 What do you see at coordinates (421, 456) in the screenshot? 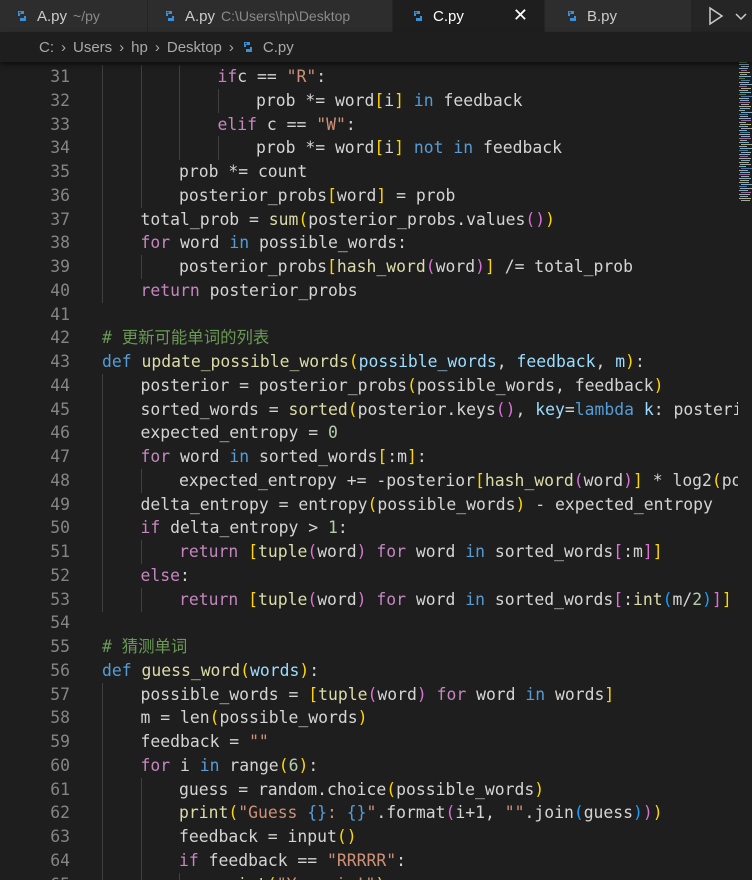
I see `code-token: :` at bounding box center [421, 456].